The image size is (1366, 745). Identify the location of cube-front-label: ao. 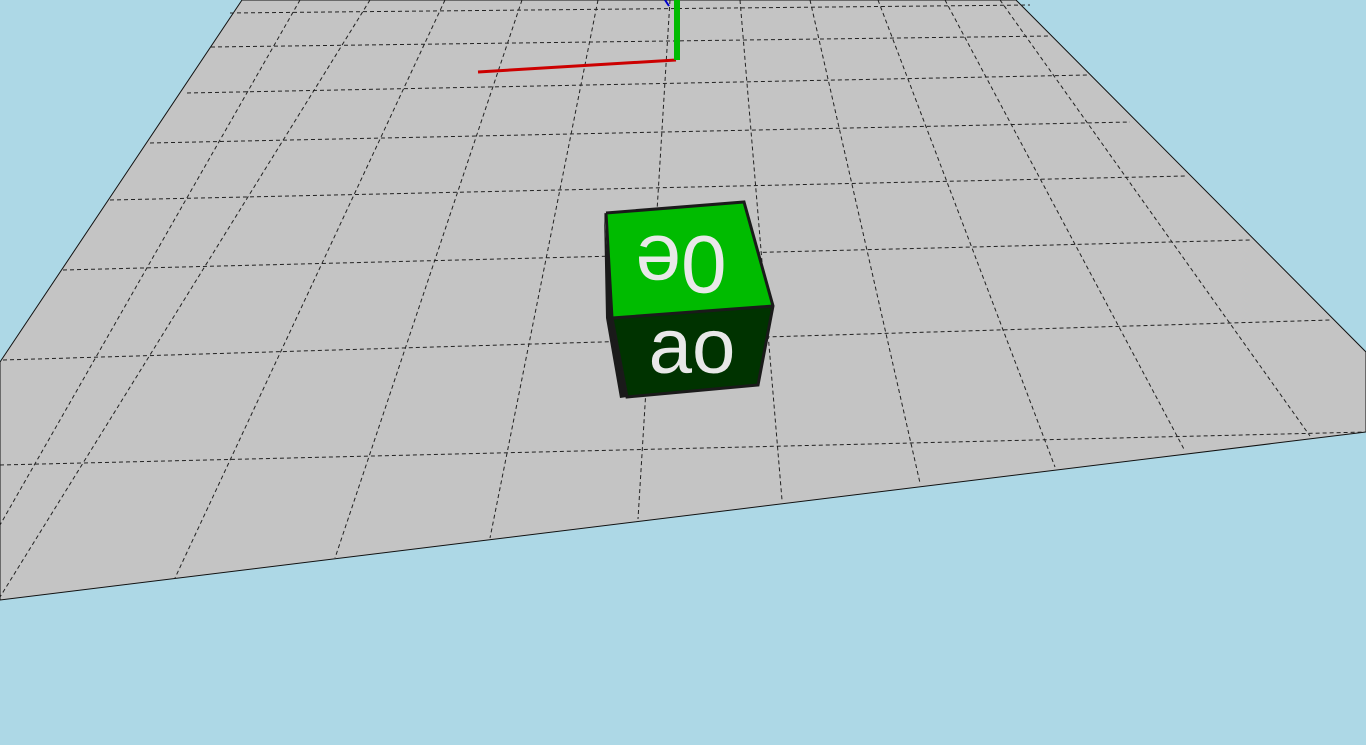
(692, 346).